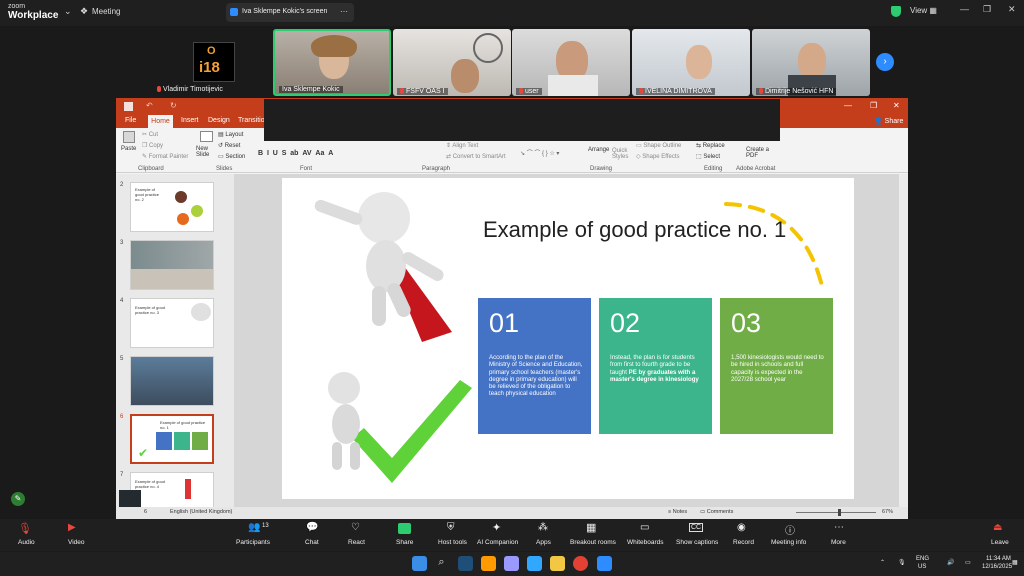 The width and height of the screenshot is (1024, 576). I want to click on create-pdf-button: Create a PDF, so click(759, 153).